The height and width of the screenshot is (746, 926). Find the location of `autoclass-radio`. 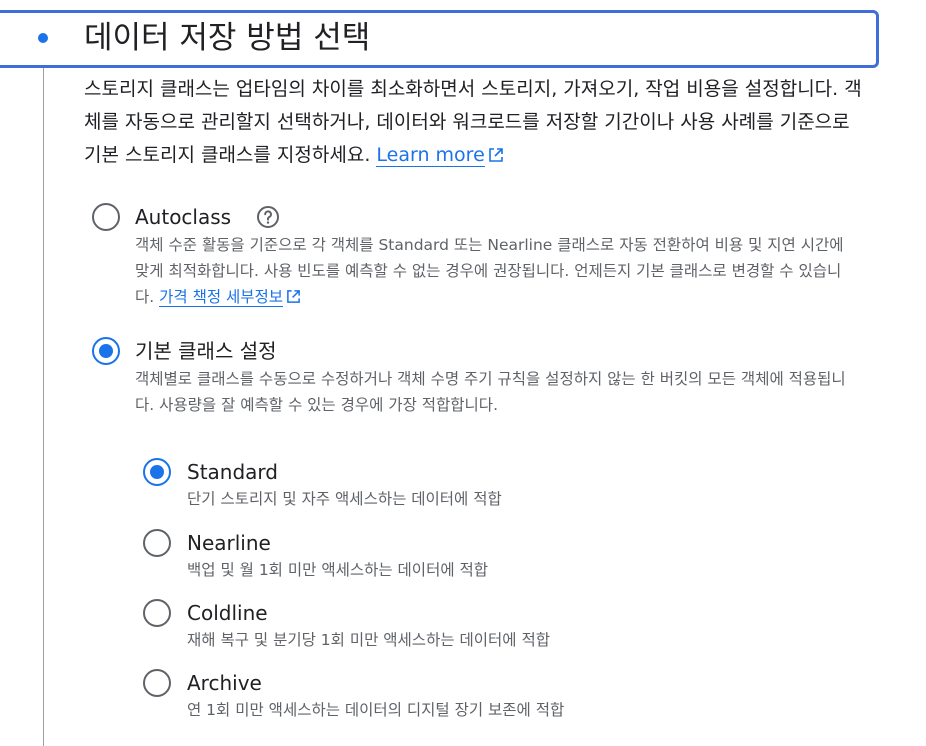

autoclass-radio is located at coordinates (106, 217).